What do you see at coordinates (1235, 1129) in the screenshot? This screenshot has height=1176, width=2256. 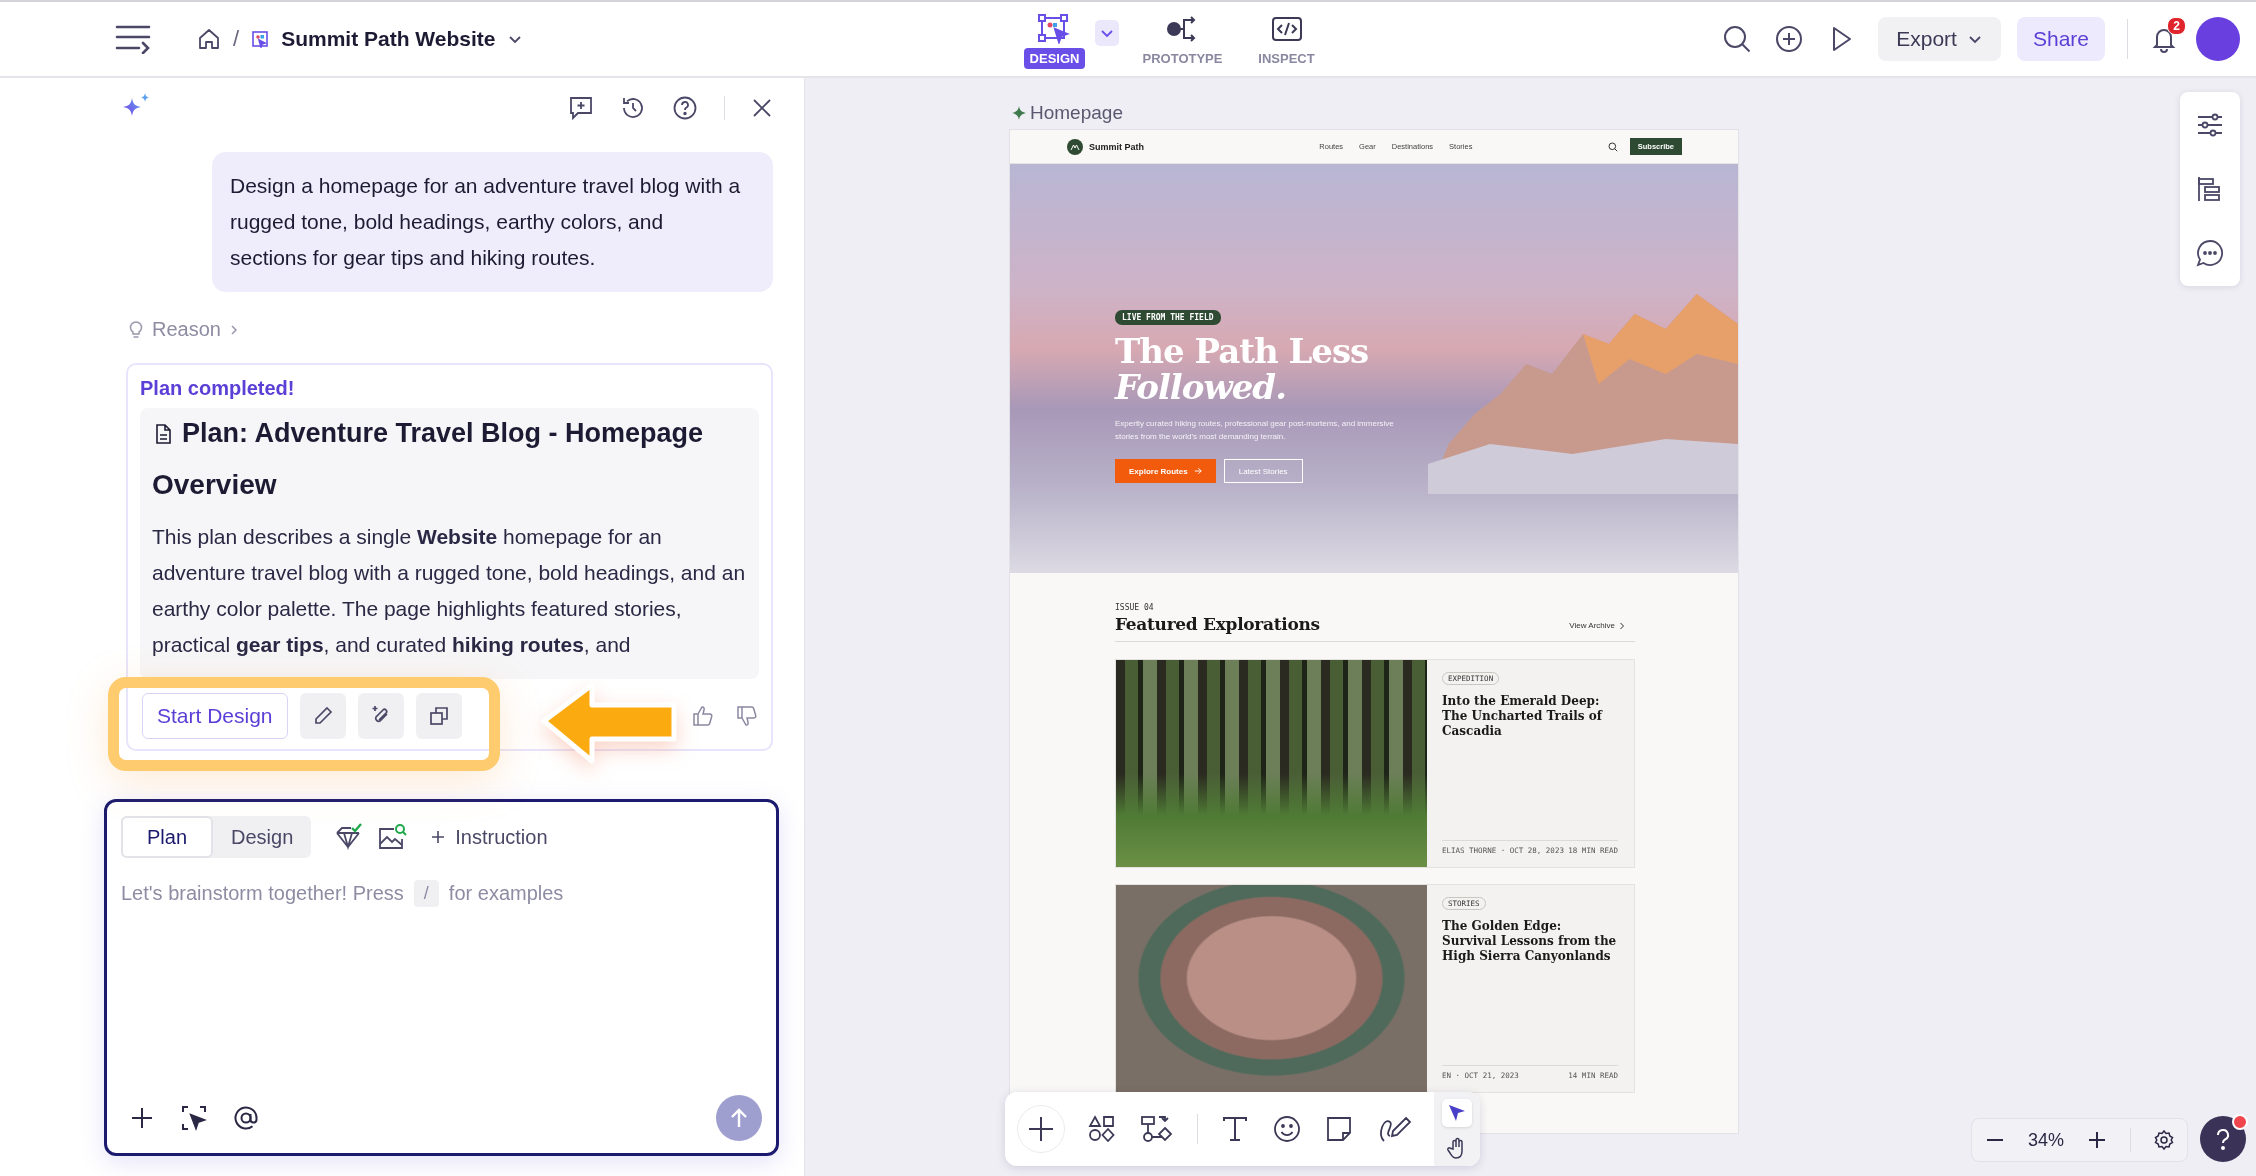 I see `text-tool-icon` at bounding box center [1235, 1129].